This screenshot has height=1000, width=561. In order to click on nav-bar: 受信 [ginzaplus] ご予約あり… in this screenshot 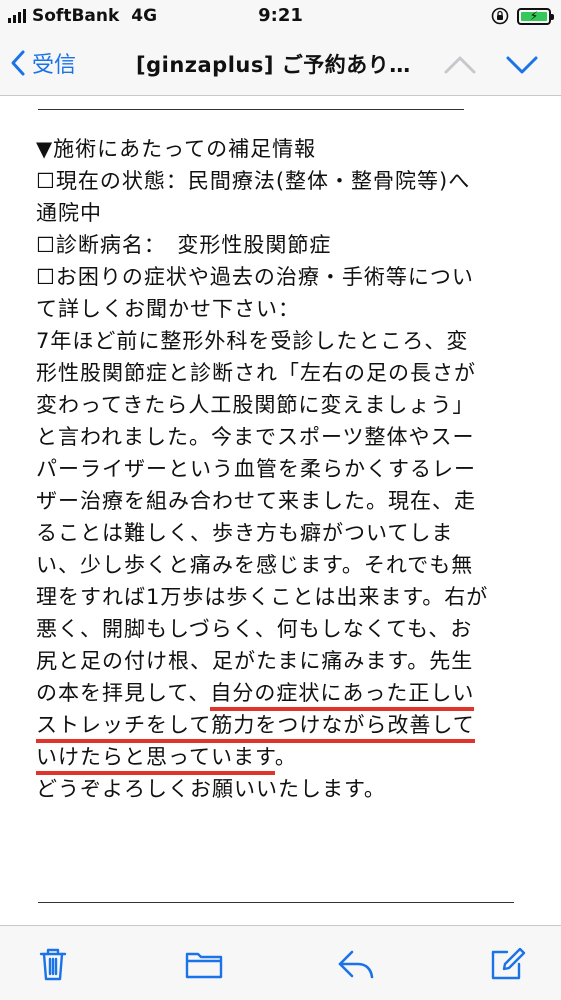, I will do `click(280, 64)`.